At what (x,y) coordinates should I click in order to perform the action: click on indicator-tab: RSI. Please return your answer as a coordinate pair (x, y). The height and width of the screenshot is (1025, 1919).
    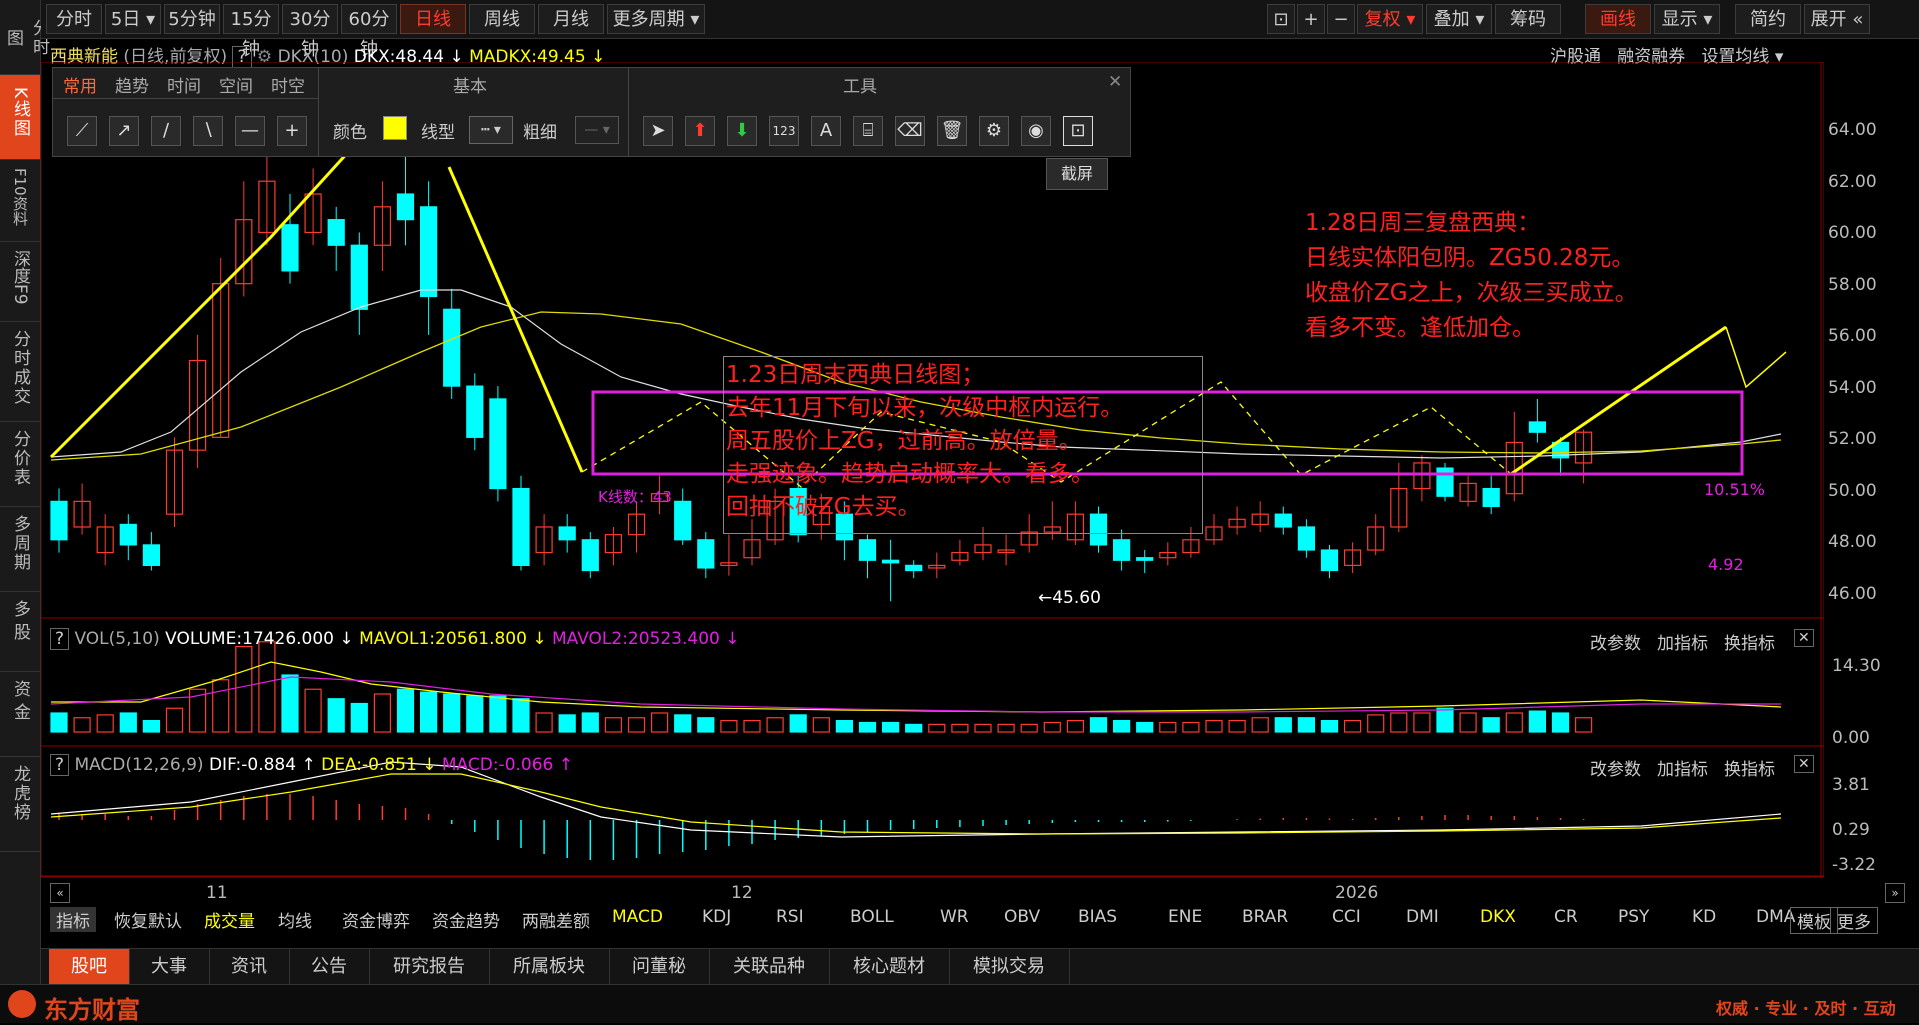
    Looking at the image, I should click on (790, 917).